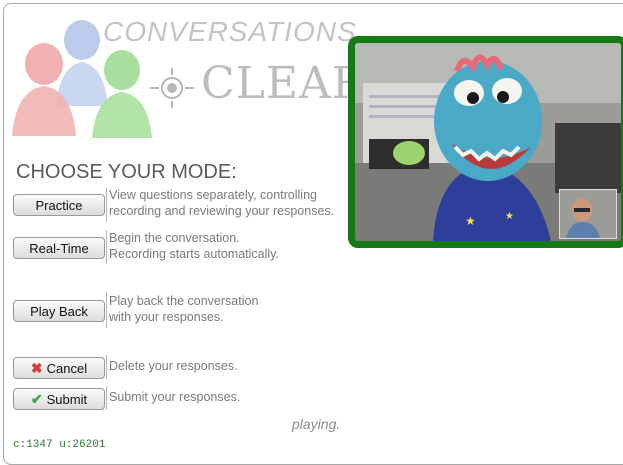  Describe the element at coordinates (222, 211) in the screenshot. I see `practice-description-line: recording and reviewing your responses.` at that location.